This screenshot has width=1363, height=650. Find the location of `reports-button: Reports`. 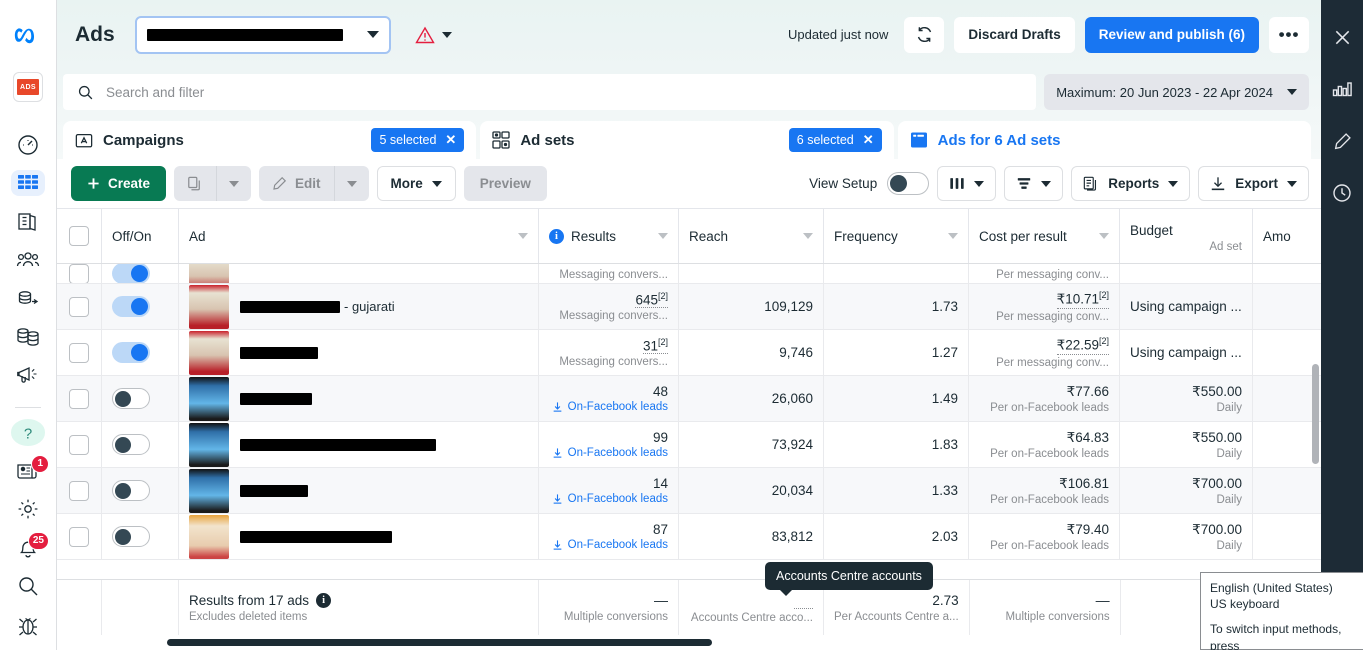

reports-button: Reports is located at coordinates (1131, 183).